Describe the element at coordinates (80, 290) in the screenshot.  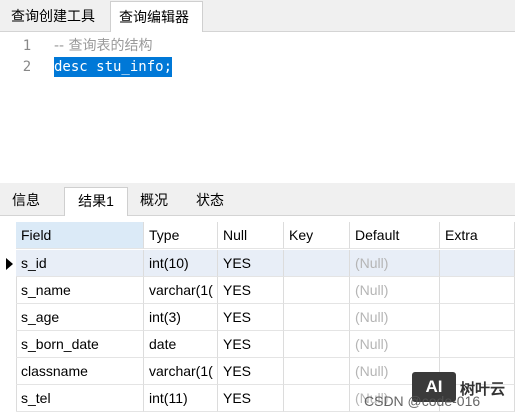
I see `cell-field: s_name` at that location.